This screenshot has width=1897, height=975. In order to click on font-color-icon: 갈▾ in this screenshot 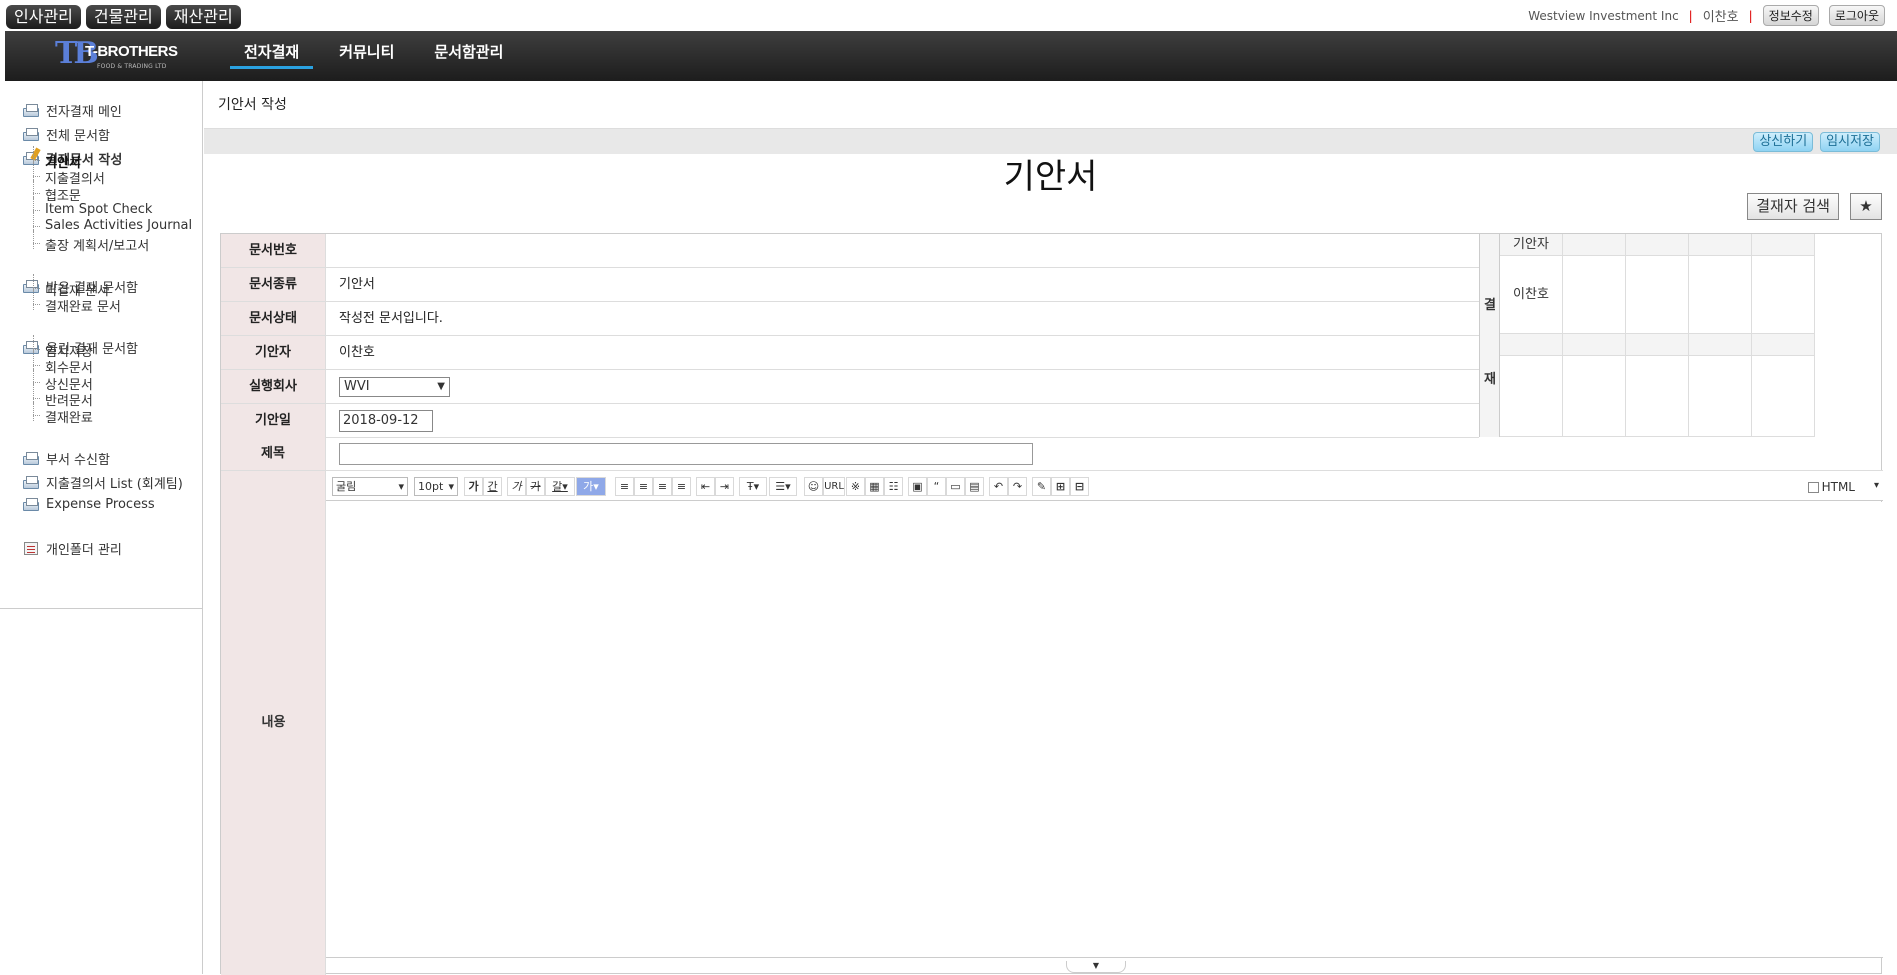, I will do `click(560, 486)`.